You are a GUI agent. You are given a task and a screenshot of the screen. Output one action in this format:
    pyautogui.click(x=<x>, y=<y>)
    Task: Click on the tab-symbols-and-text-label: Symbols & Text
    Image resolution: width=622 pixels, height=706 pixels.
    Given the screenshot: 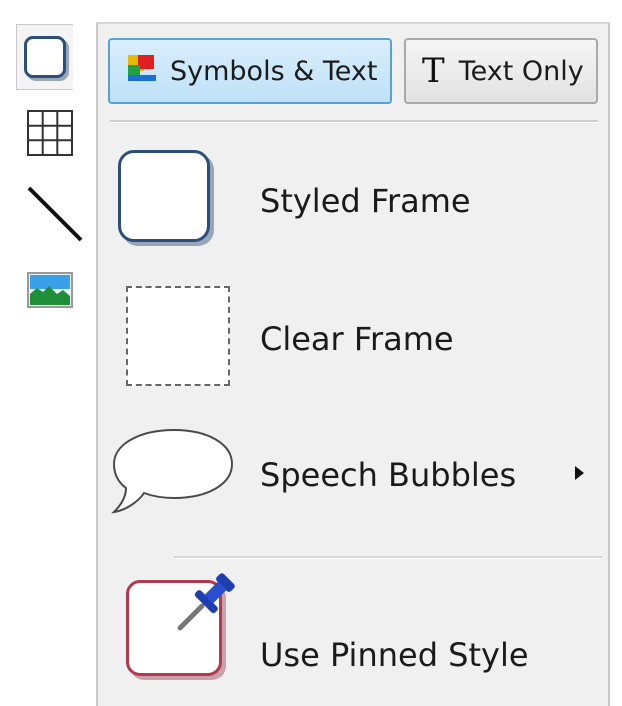 What is the action you would take?
    pyautogui.click(x=274, y=71)
    